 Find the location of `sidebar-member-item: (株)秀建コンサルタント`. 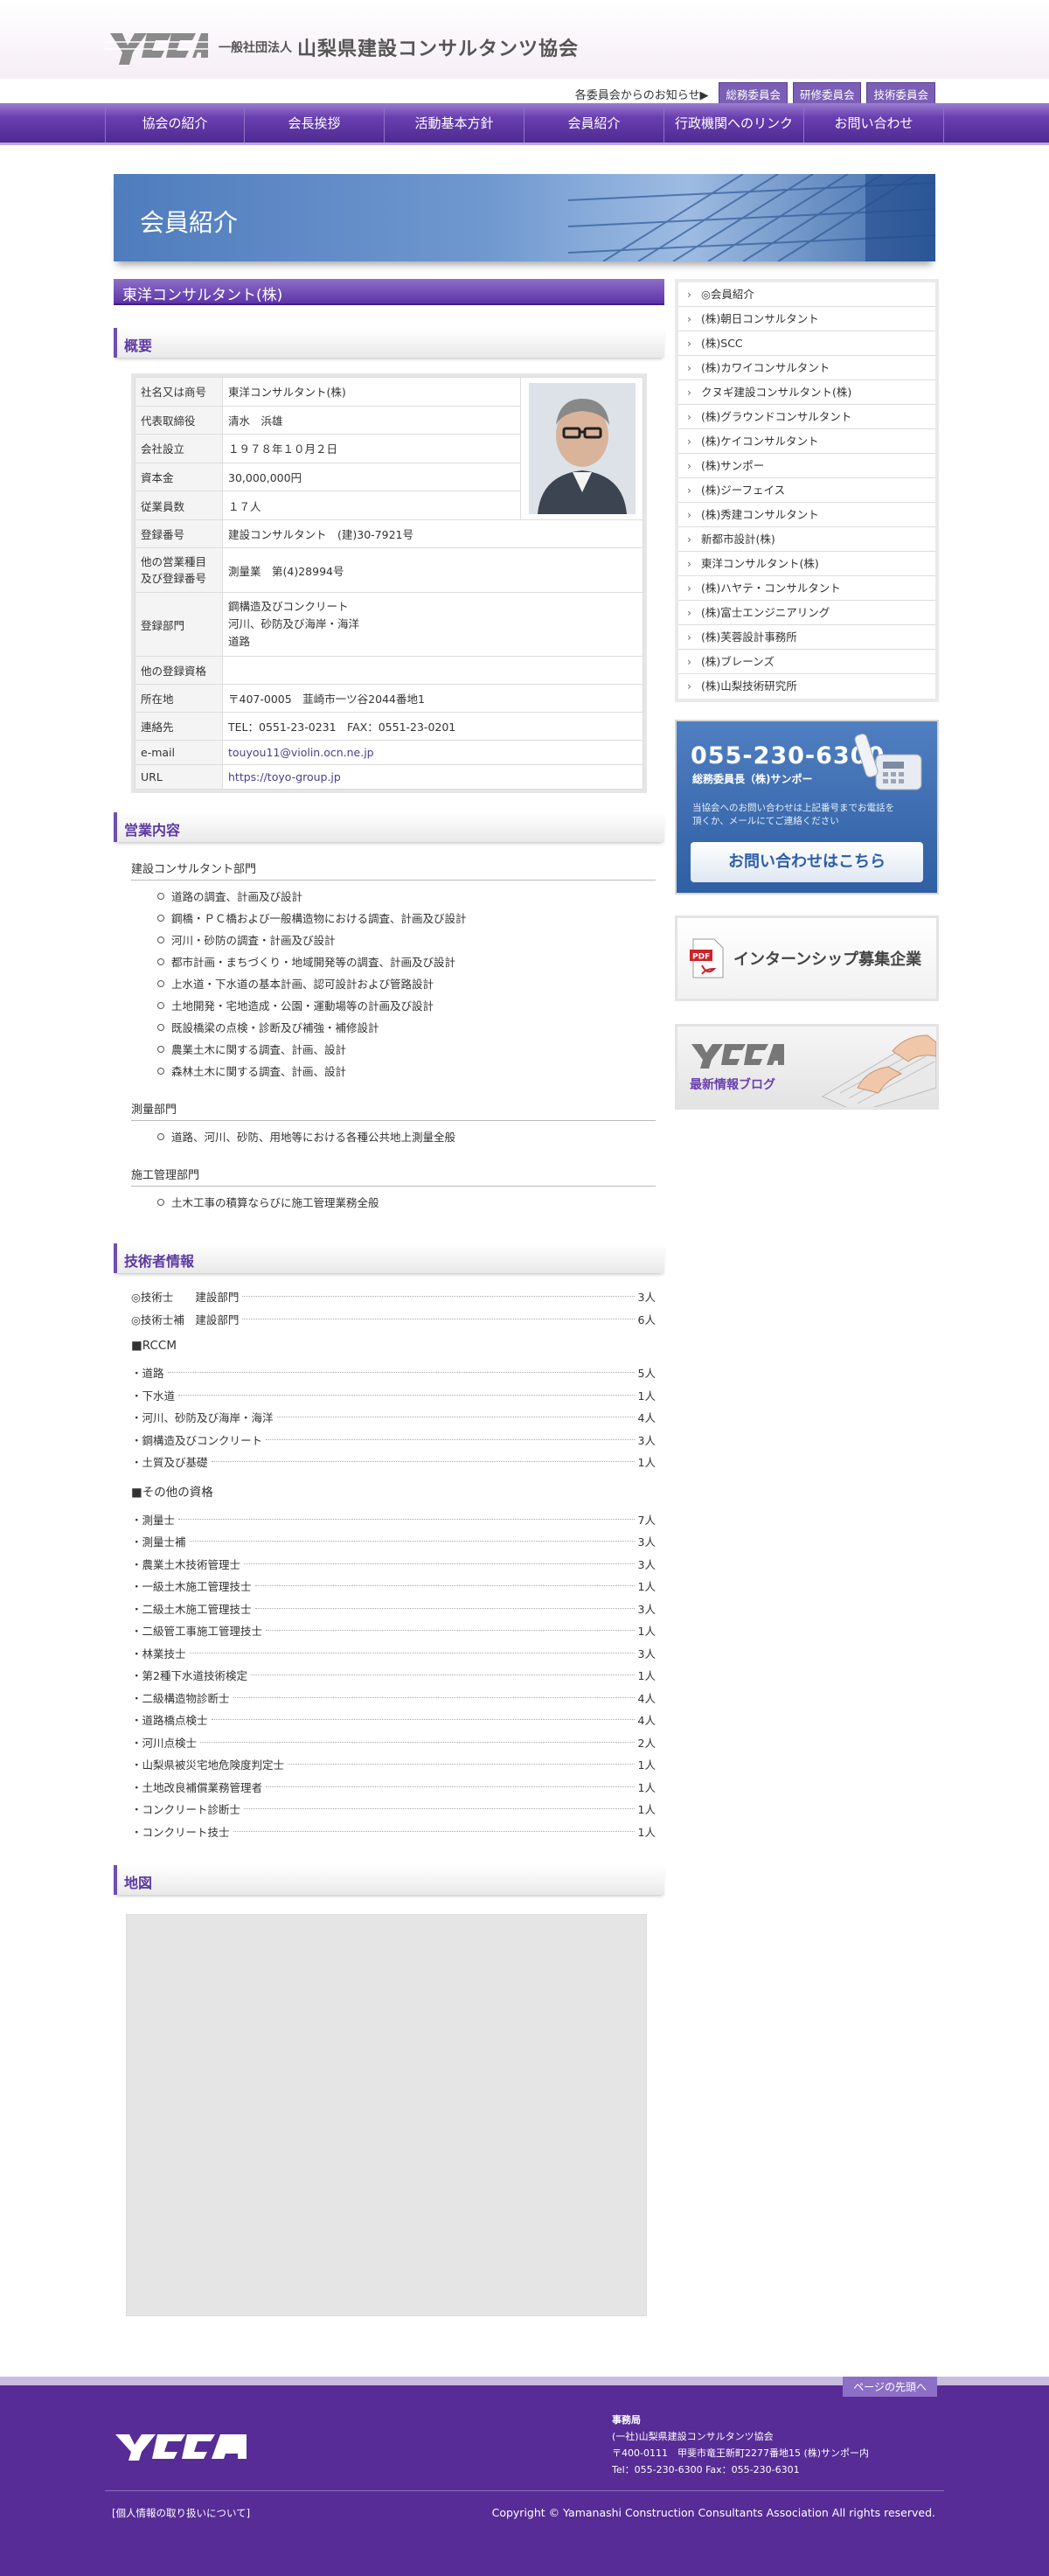

sidebar-member-item: (株)秀建コンサルタント is located at coordinates (806, 515).